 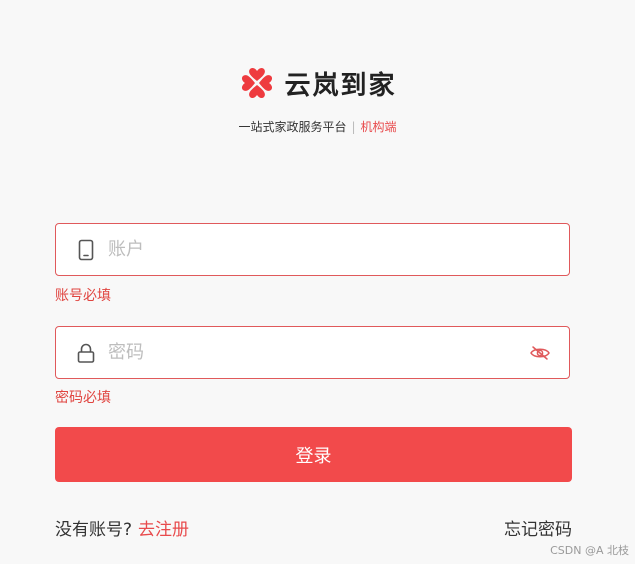 What do you see at coordinates (340, 85) in the screenshot?
I see `brand-name: 云岚到家` at bounding box center [340, 85].